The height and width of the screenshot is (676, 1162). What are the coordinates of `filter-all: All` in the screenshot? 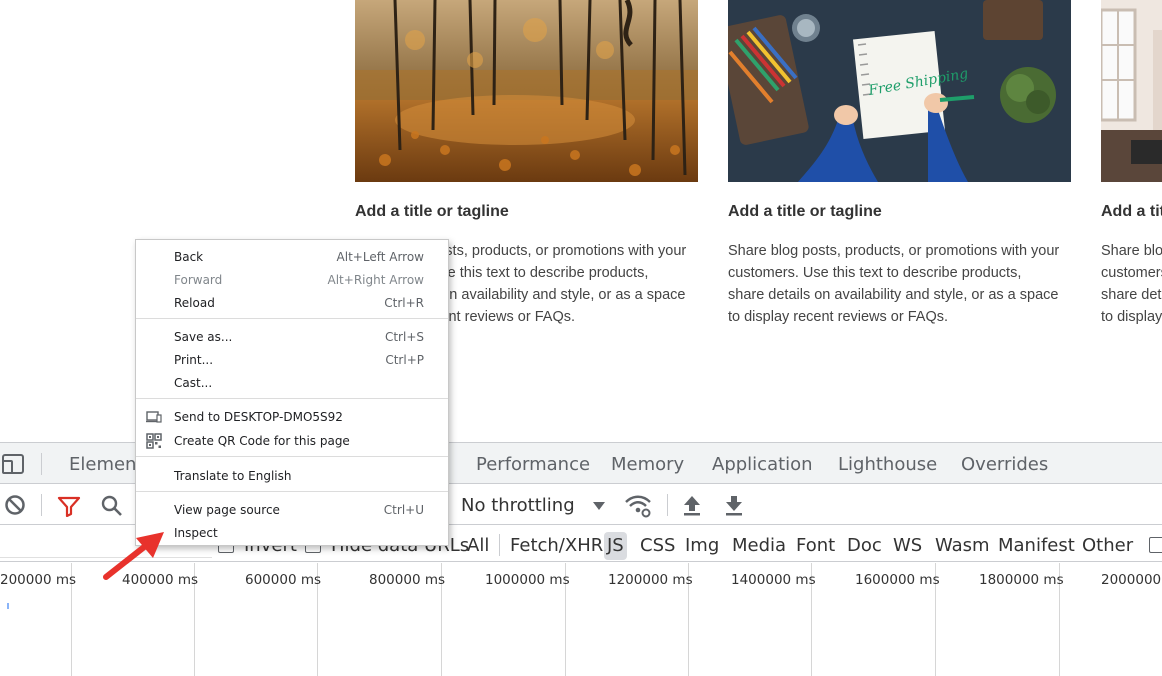 It's located at (478, 545).